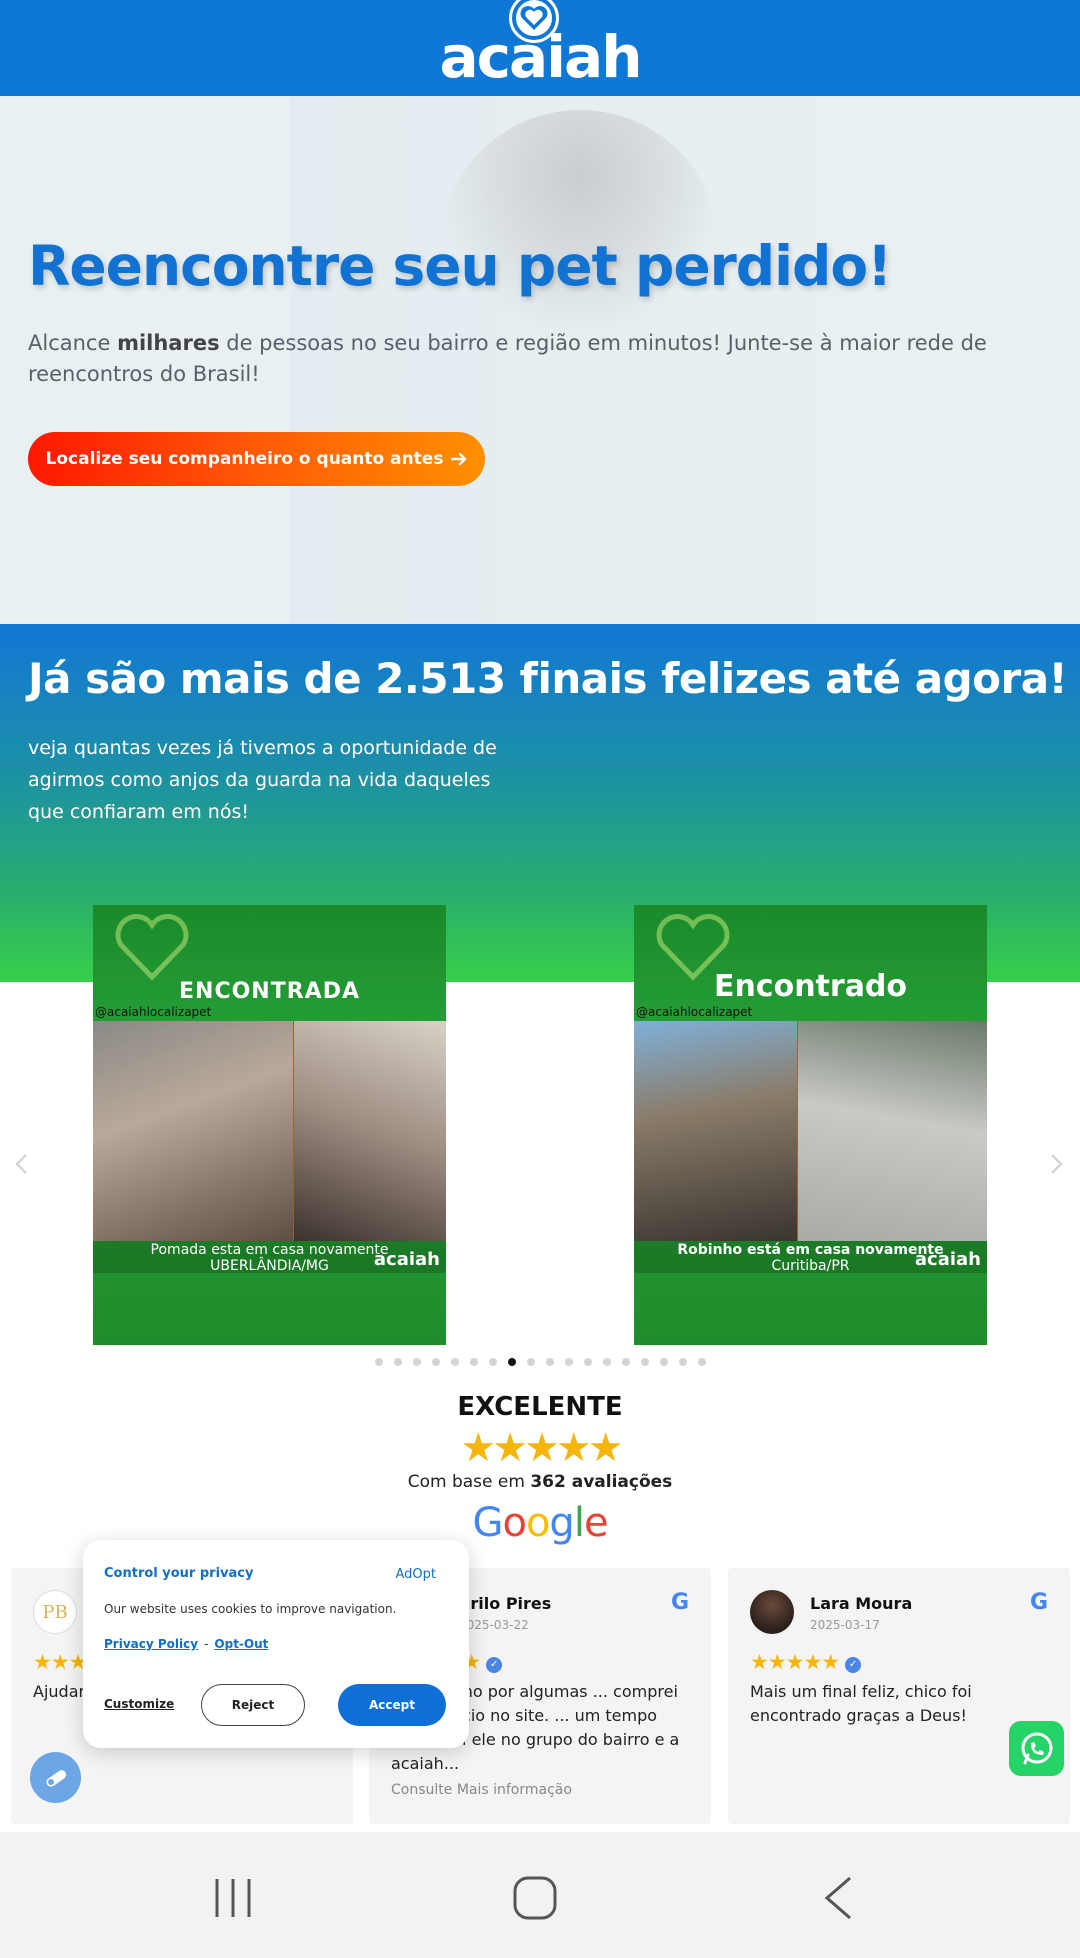 The width and height of the screenshot is (1080, 1958). I want to click on customize-button: Customize, so click(139, 1704).